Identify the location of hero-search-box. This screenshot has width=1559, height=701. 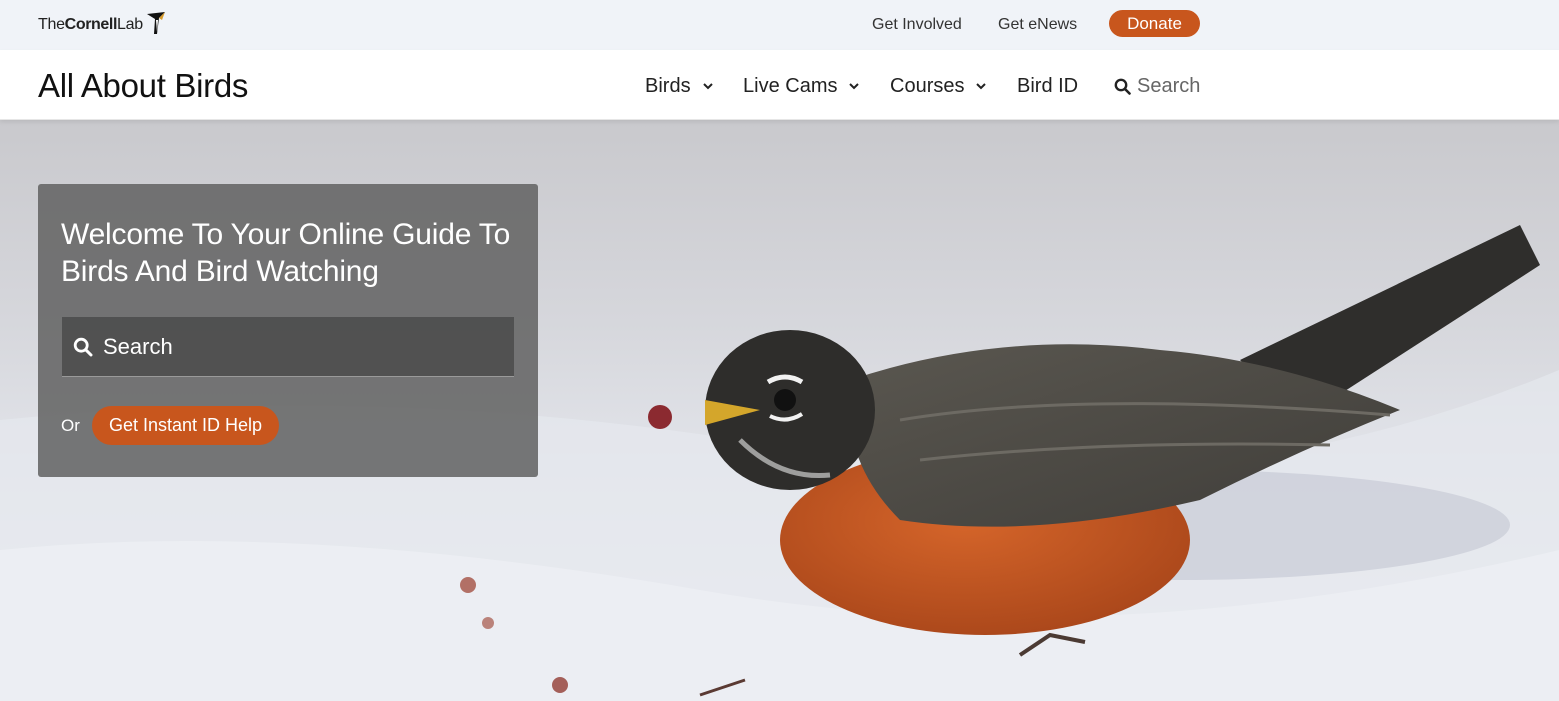
(288, 347).